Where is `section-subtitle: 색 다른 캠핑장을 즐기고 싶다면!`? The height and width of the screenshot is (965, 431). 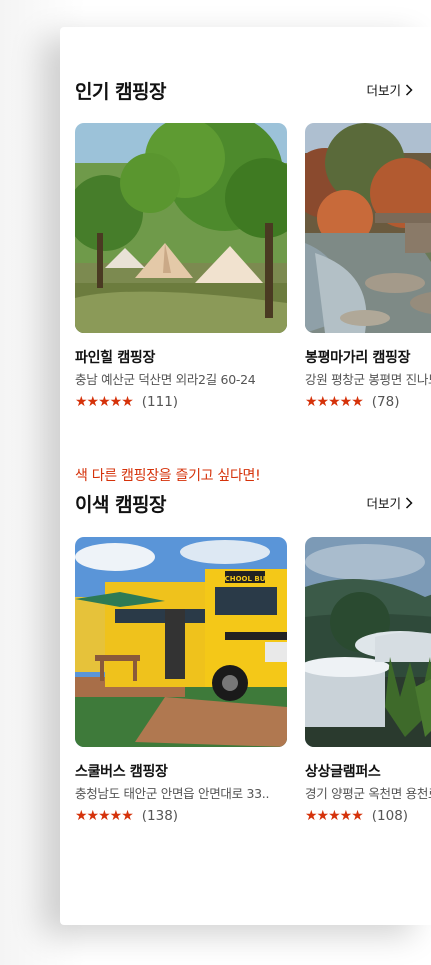 section-subtitle: 색 다른 캠핑장을 즐기고 싶다면! is located at coordinates (168, 476).